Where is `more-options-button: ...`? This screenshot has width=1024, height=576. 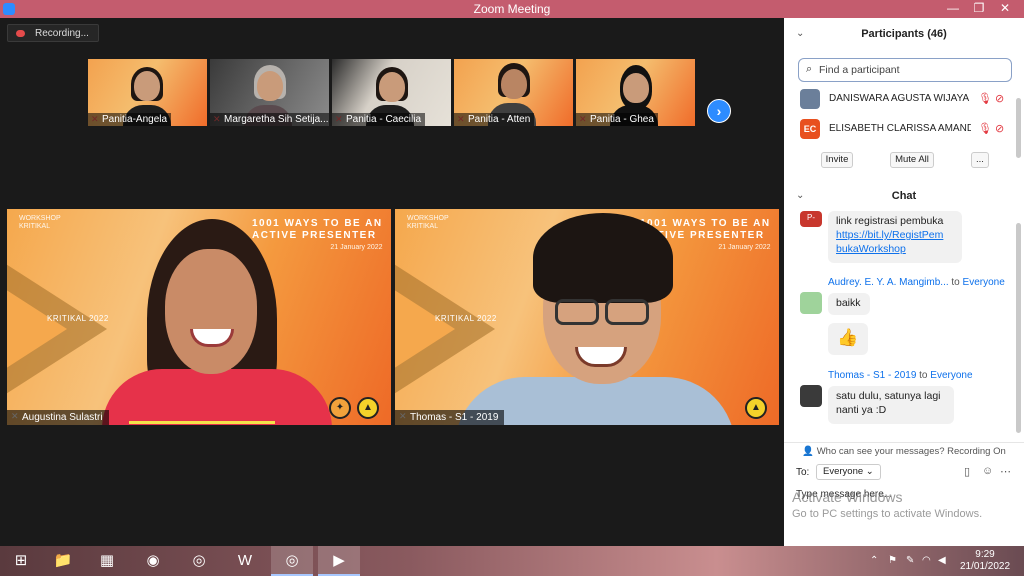 more-options-button: ... is located at coordinates (980, 160).